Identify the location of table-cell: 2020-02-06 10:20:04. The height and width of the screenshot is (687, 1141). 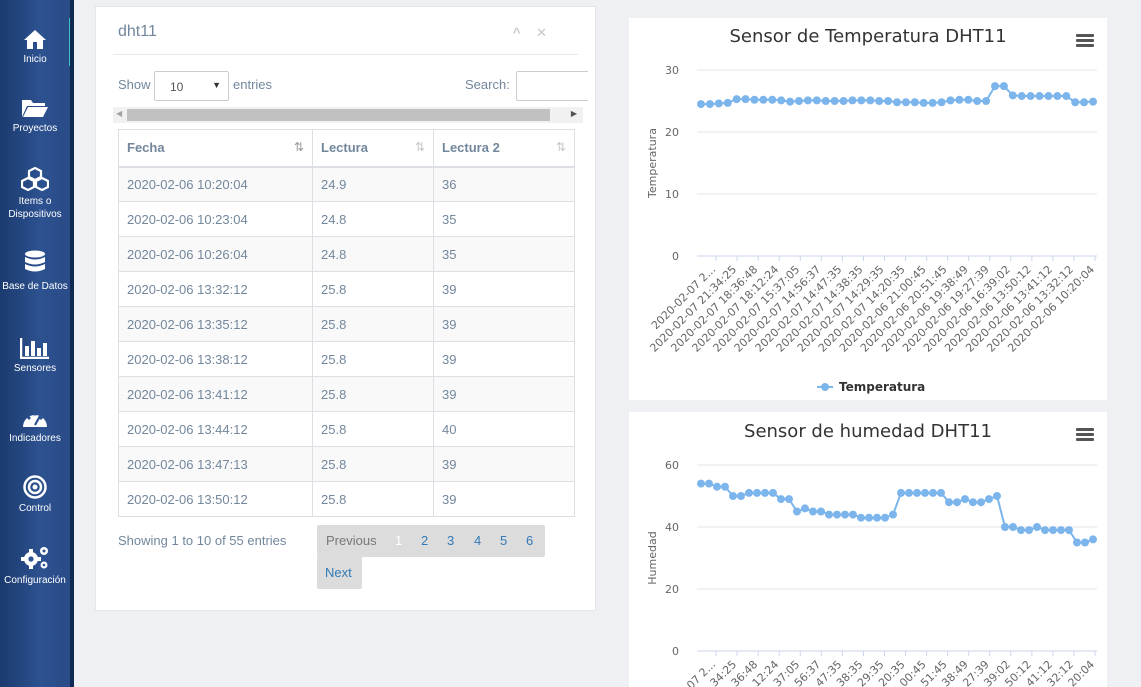
(215, 183).